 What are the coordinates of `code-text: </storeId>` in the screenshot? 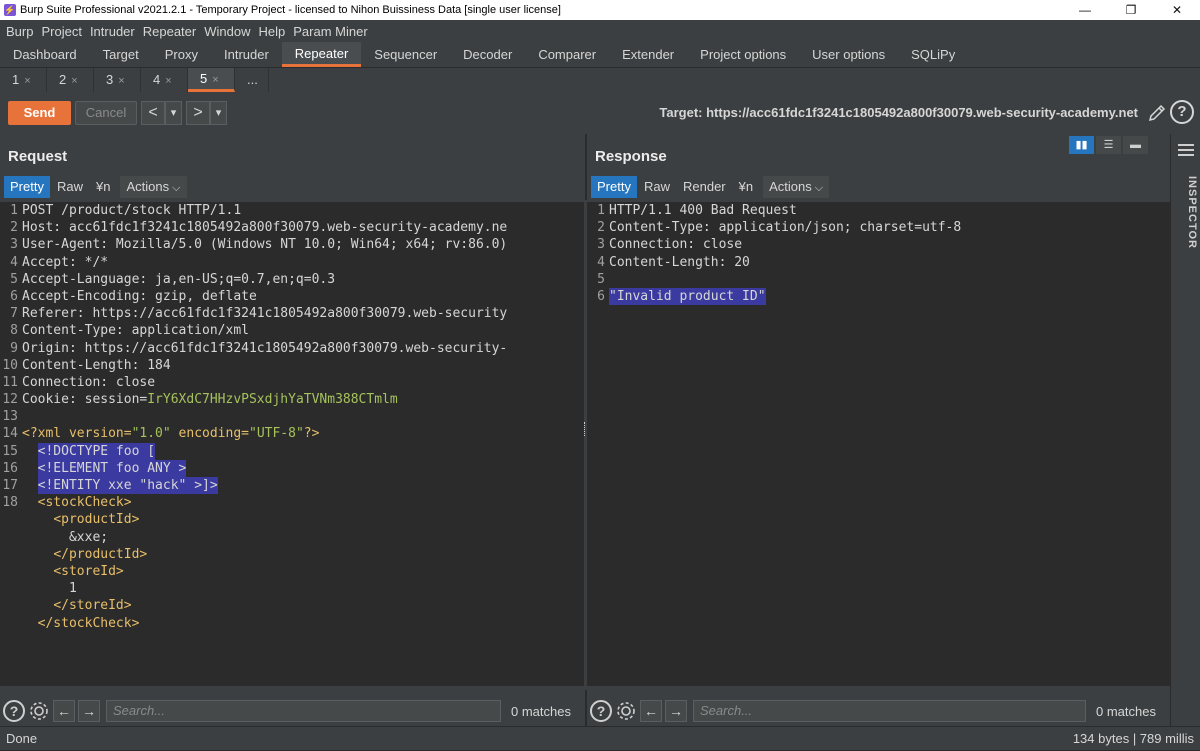 It's located at (92, 606).